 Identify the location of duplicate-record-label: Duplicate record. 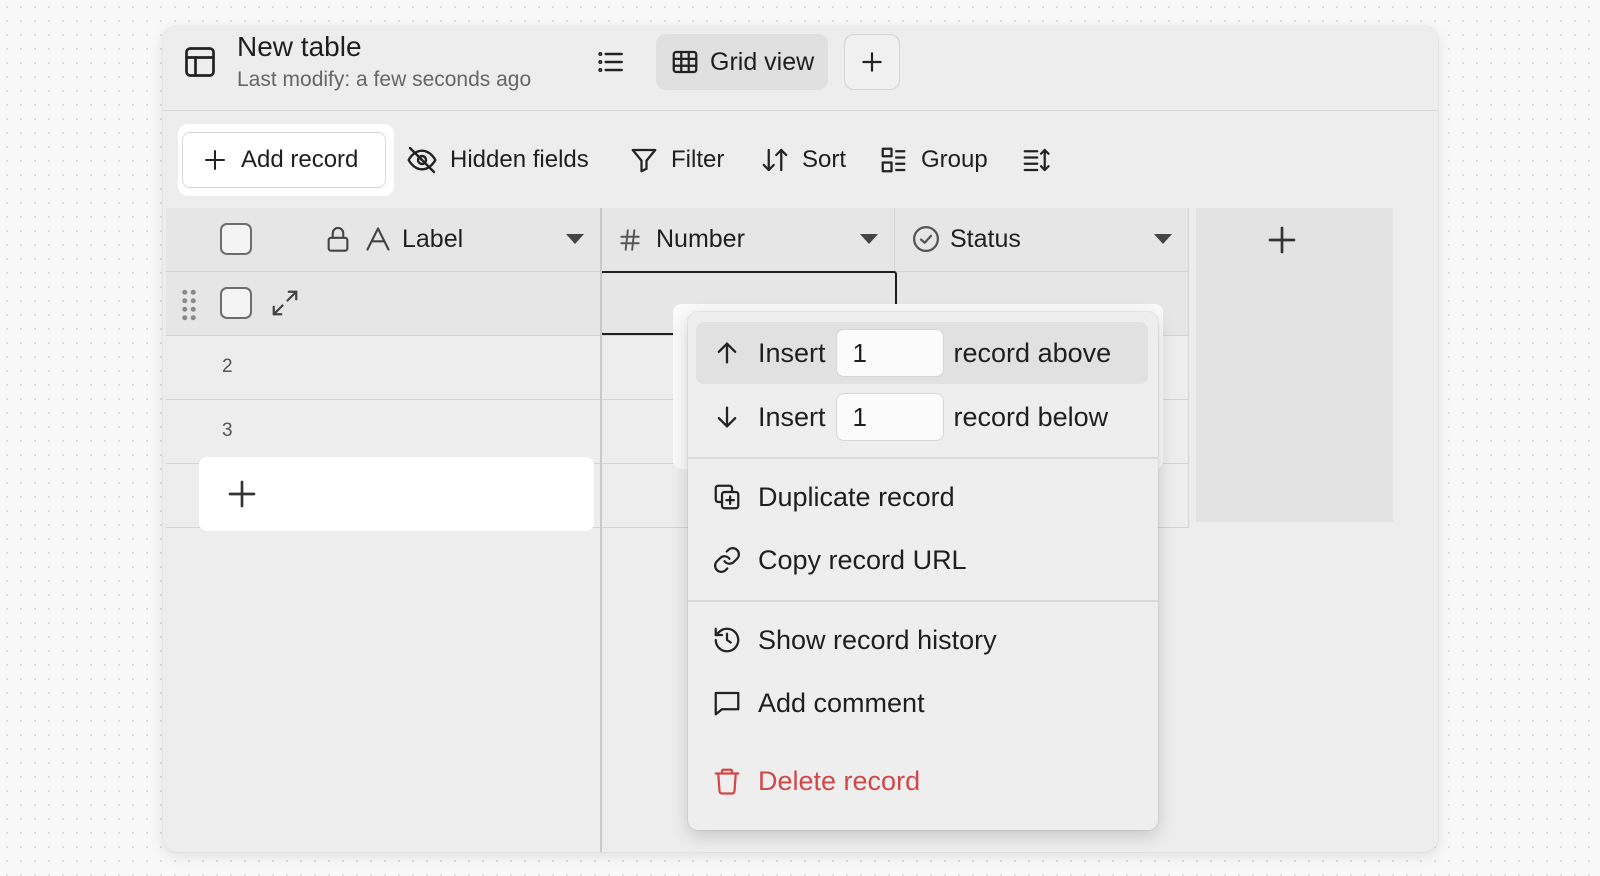
(856, 496).